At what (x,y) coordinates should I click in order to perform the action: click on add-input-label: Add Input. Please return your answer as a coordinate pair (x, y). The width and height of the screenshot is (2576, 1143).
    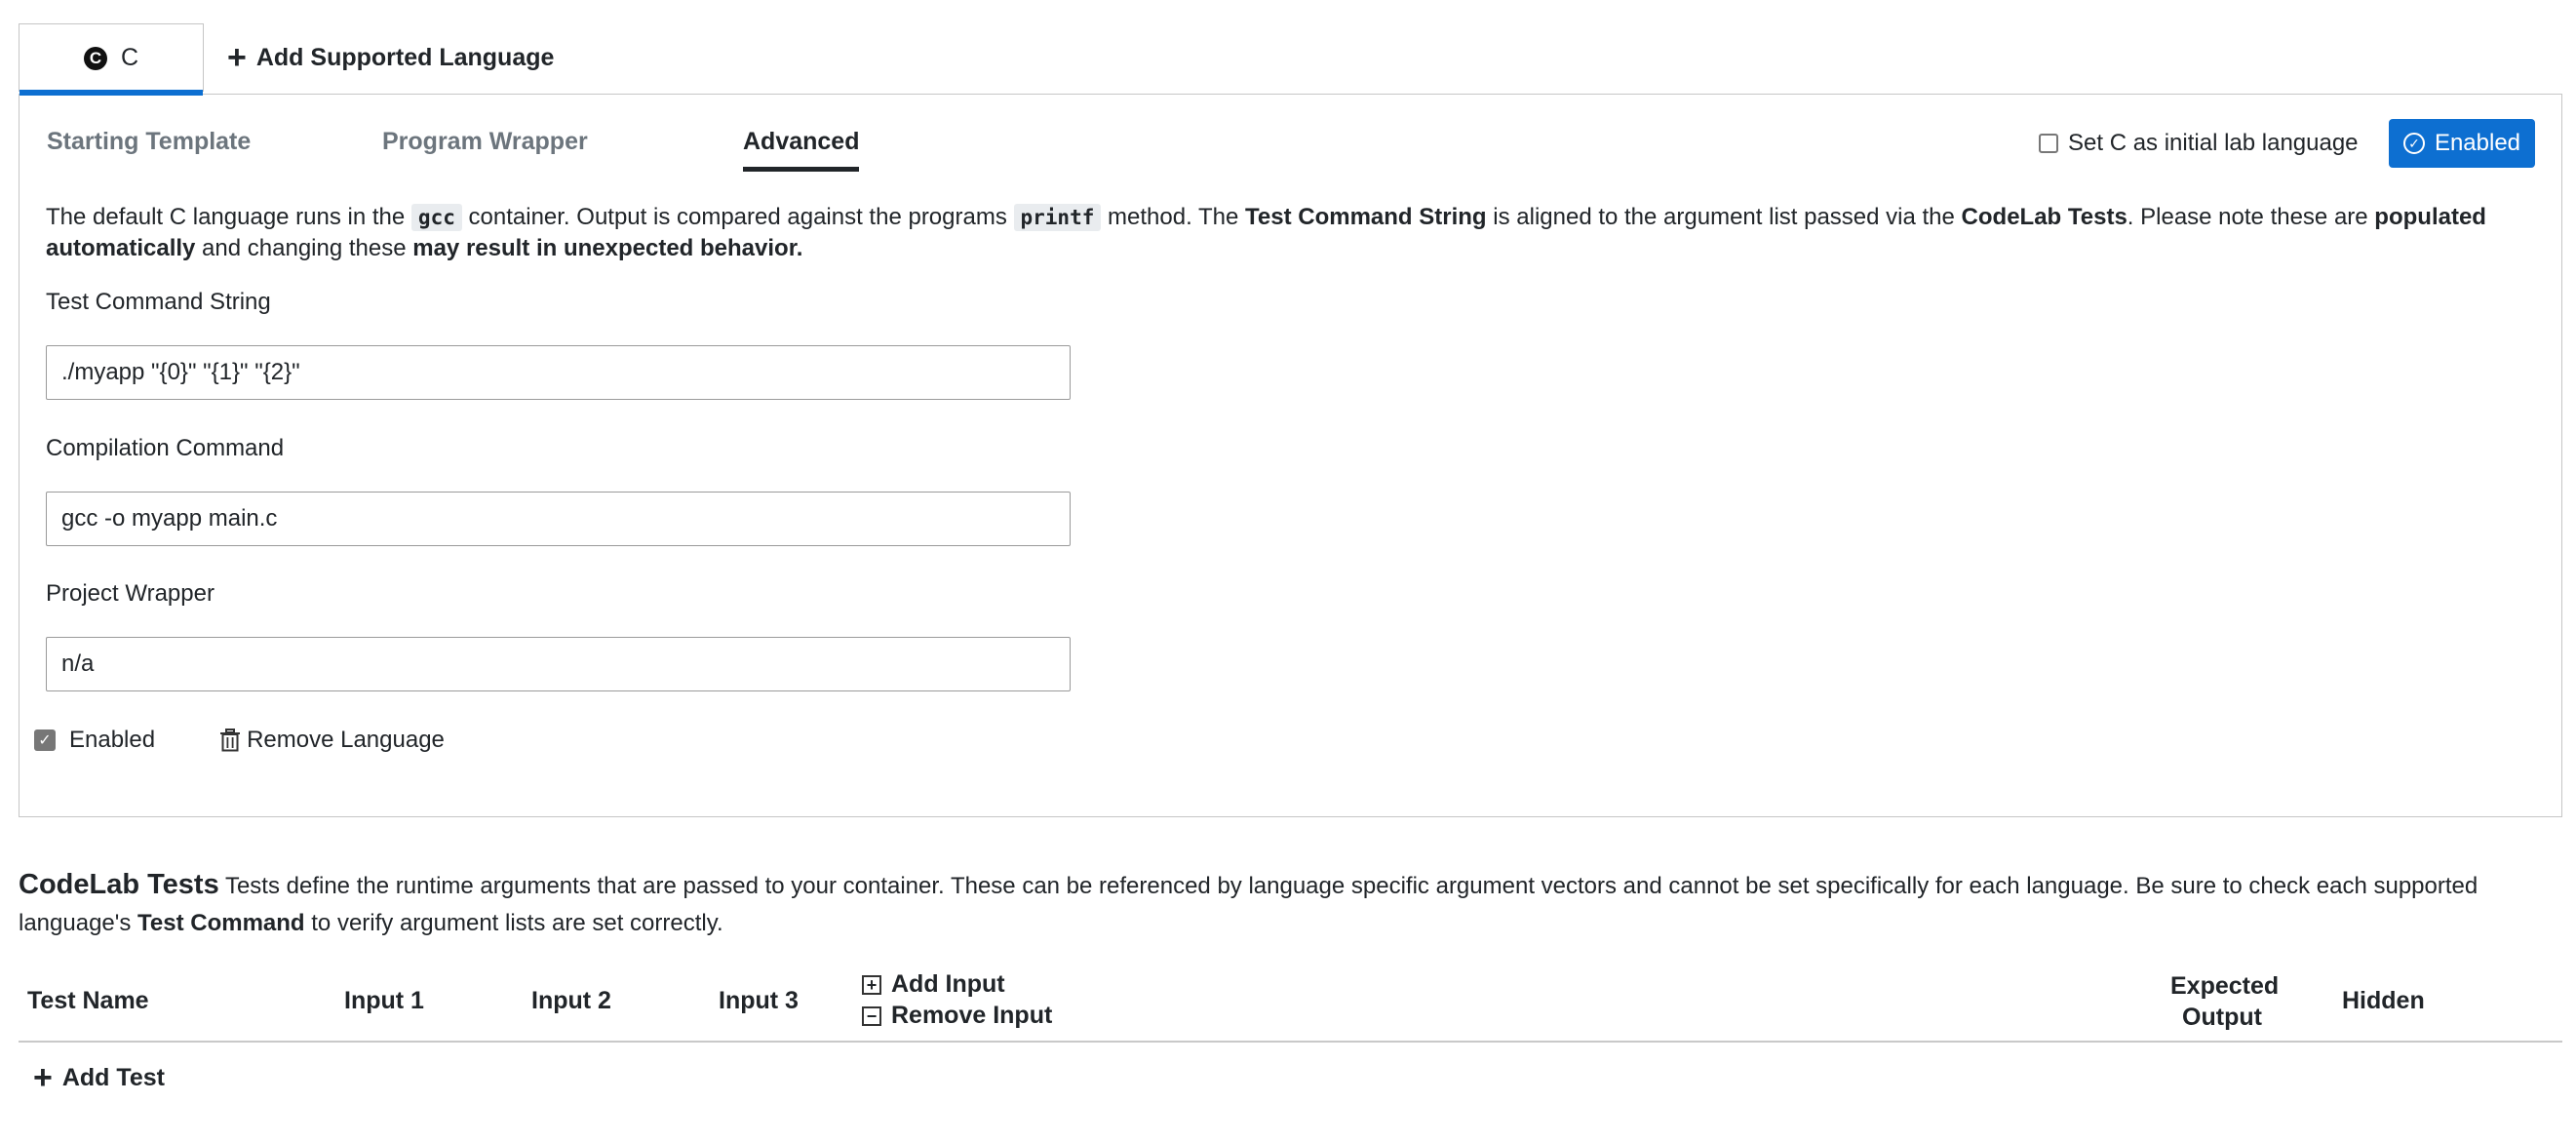
    Looking at the image, I should click on (948, 984).